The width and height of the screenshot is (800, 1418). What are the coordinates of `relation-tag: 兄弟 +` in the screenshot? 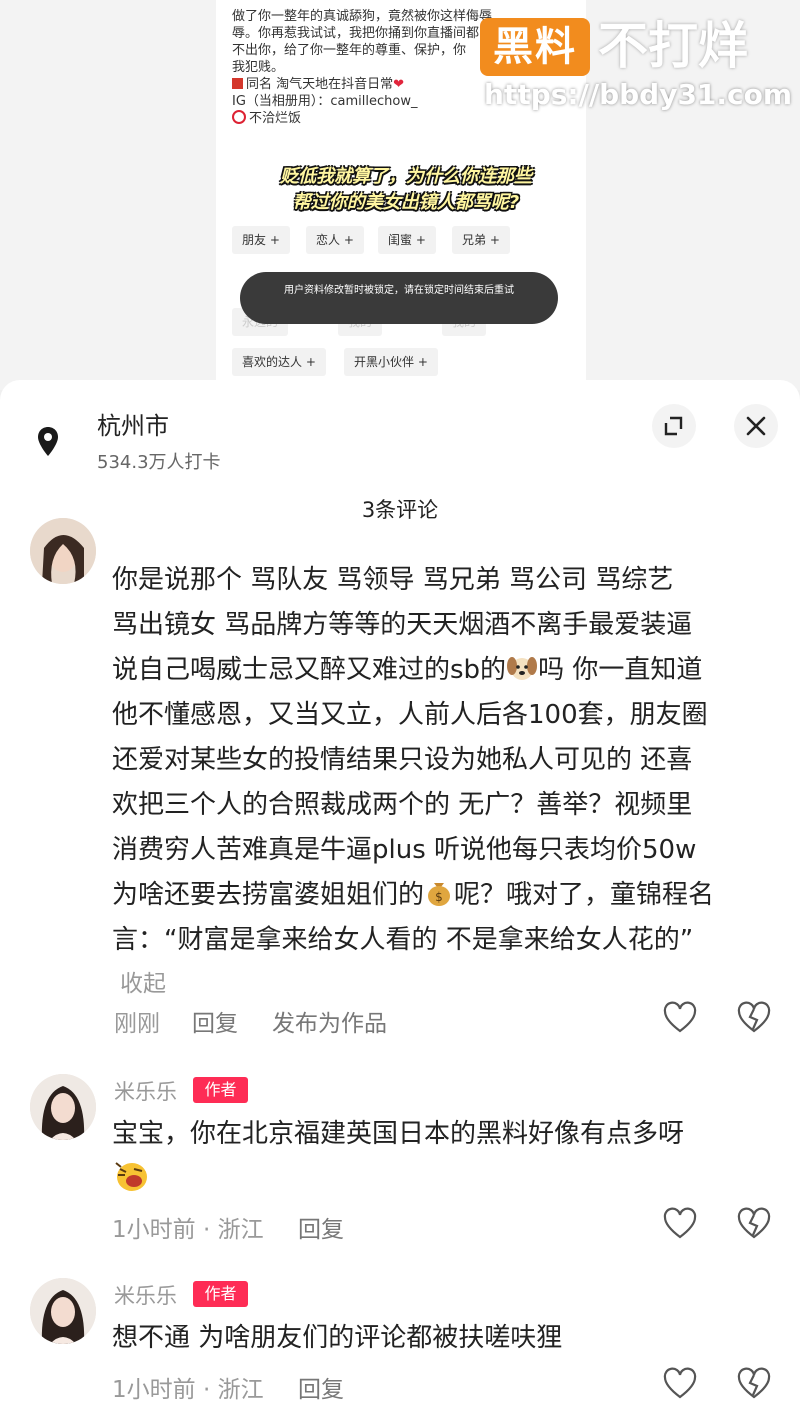 It's located at (481, 240).